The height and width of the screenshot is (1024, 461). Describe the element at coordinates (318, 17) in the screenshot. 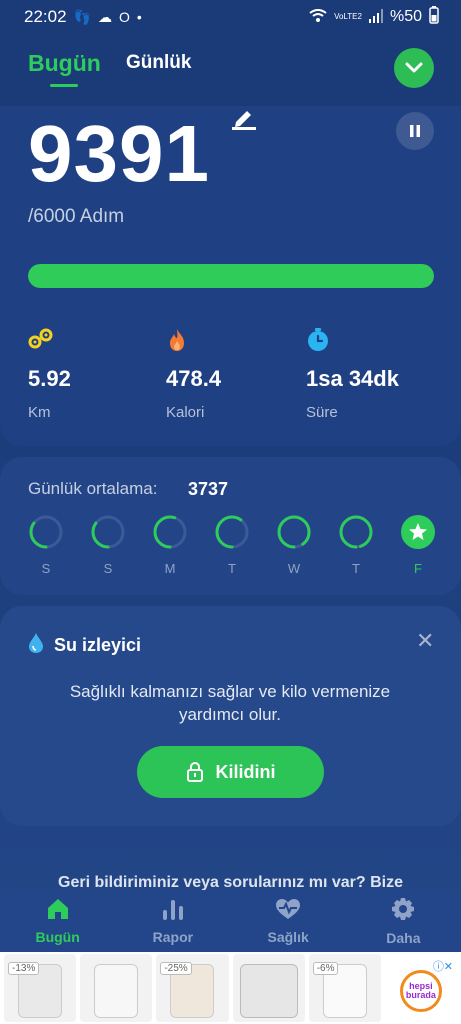

I see `wifi-icon` at that location.